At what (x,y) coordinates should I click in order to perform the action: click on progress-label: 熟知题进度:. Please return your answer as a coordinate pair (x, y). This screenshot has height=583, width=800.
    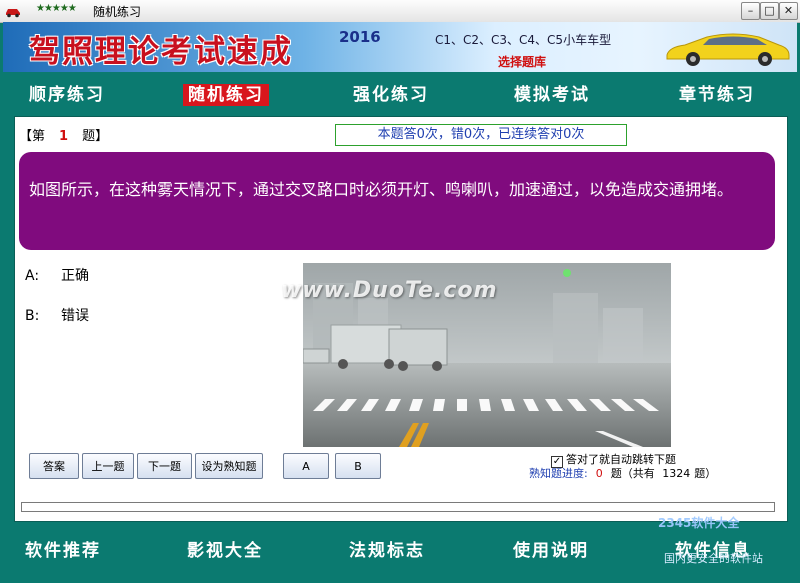
    Looking at the image, I should click on (558, 473).